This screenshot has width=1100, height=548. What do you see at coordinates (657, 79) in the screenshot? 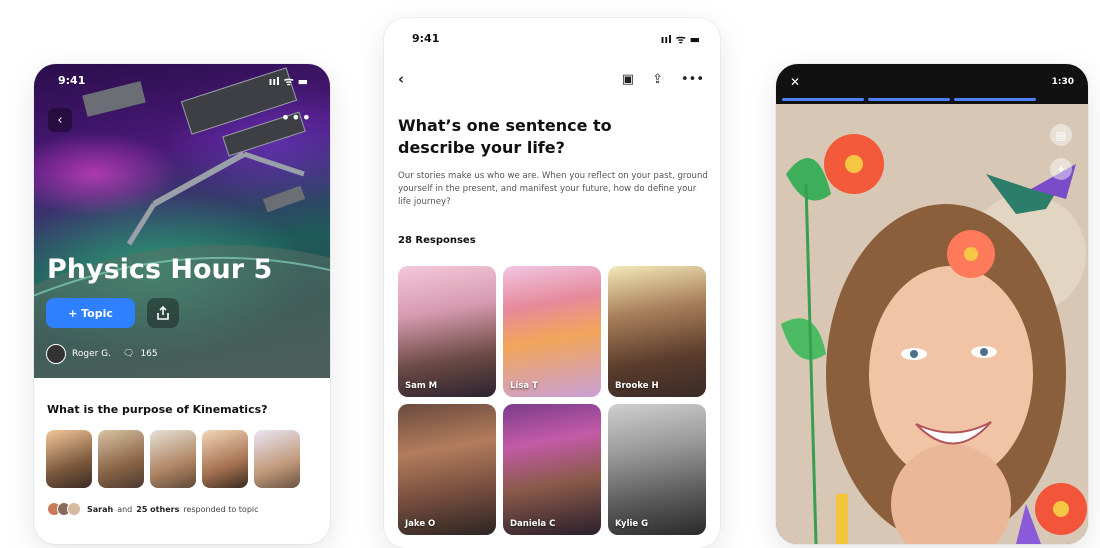
I see `share-icon: ⇪` at bounding box center [657, 79].